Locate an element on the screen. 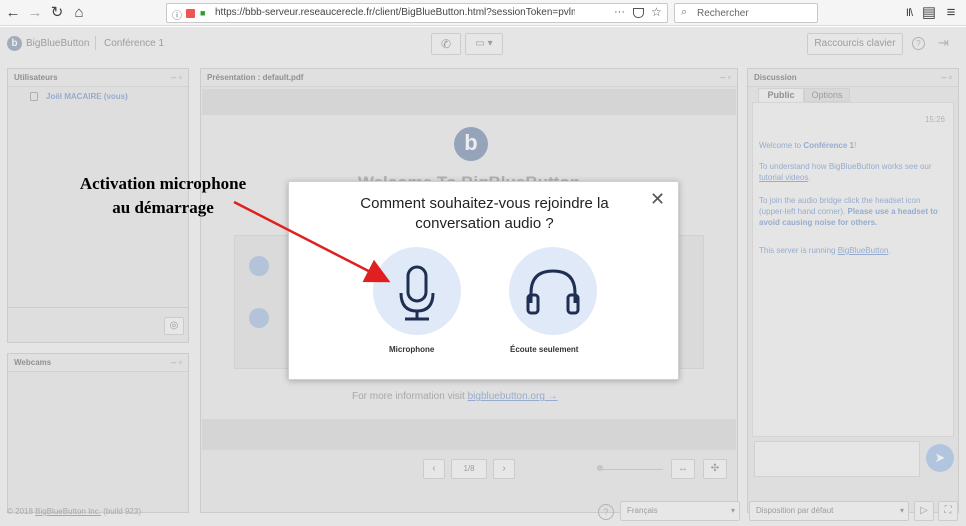 This screenshot has width=966, height=526. annotation-arrow is located at coordinates (312, 241).